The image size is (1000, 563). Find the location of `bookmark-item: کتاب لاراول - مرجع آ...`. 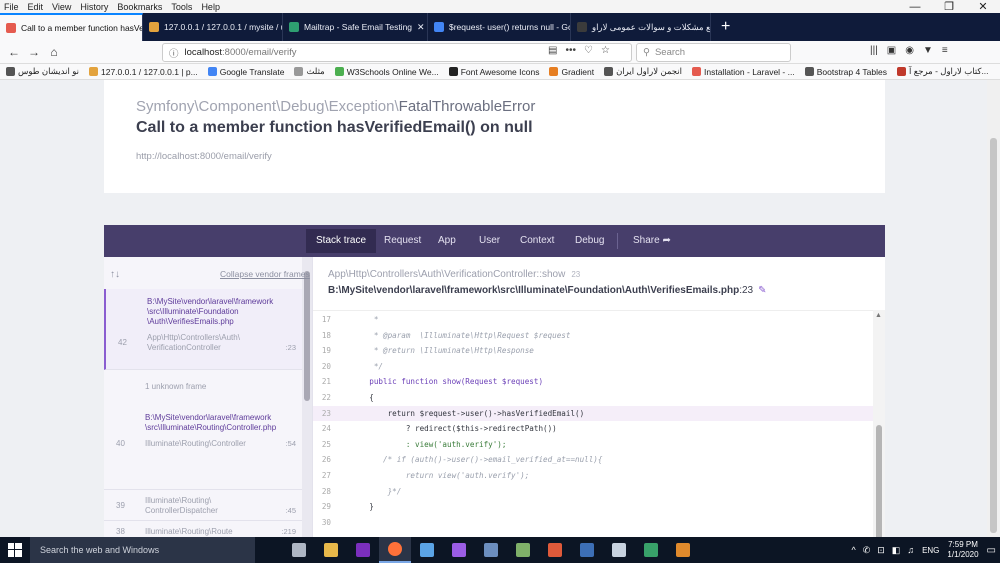

bookmark-item: کتاب لاراول - مرجع آ... is located at coordinates (942, 71).